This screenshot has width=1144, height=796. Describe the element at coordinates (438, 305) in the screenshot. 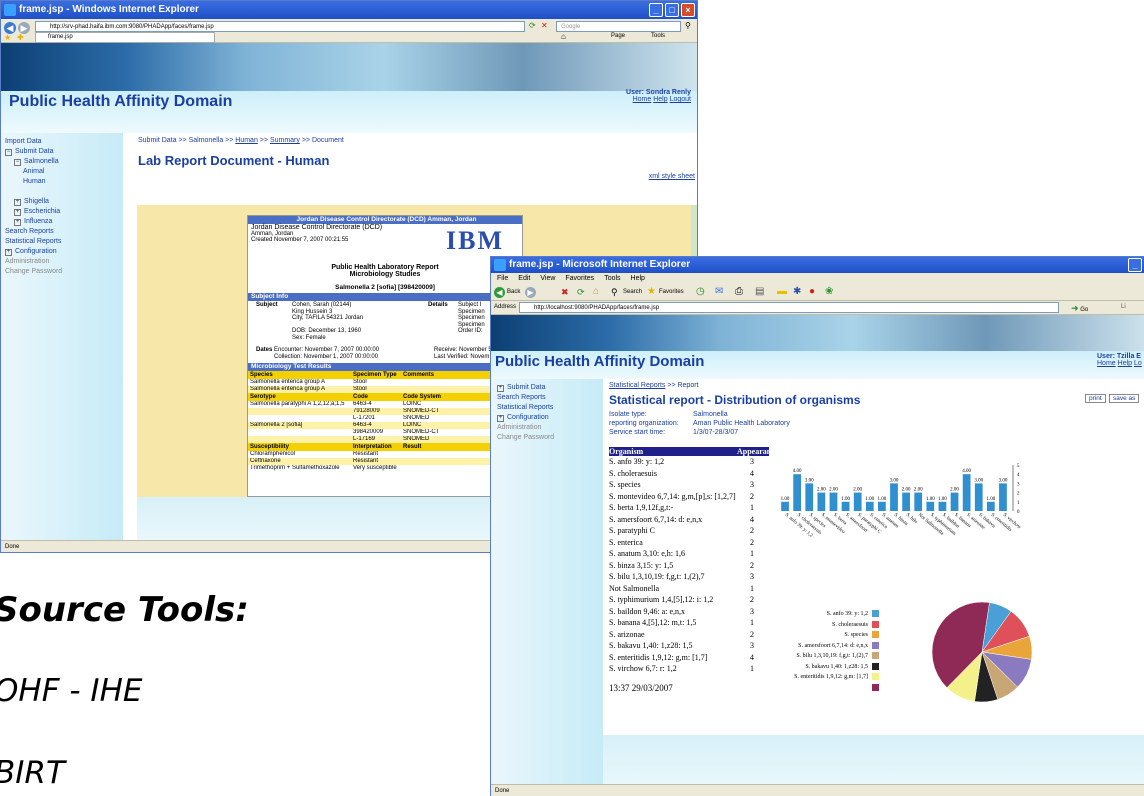

I see `details-label: Details` at that location.